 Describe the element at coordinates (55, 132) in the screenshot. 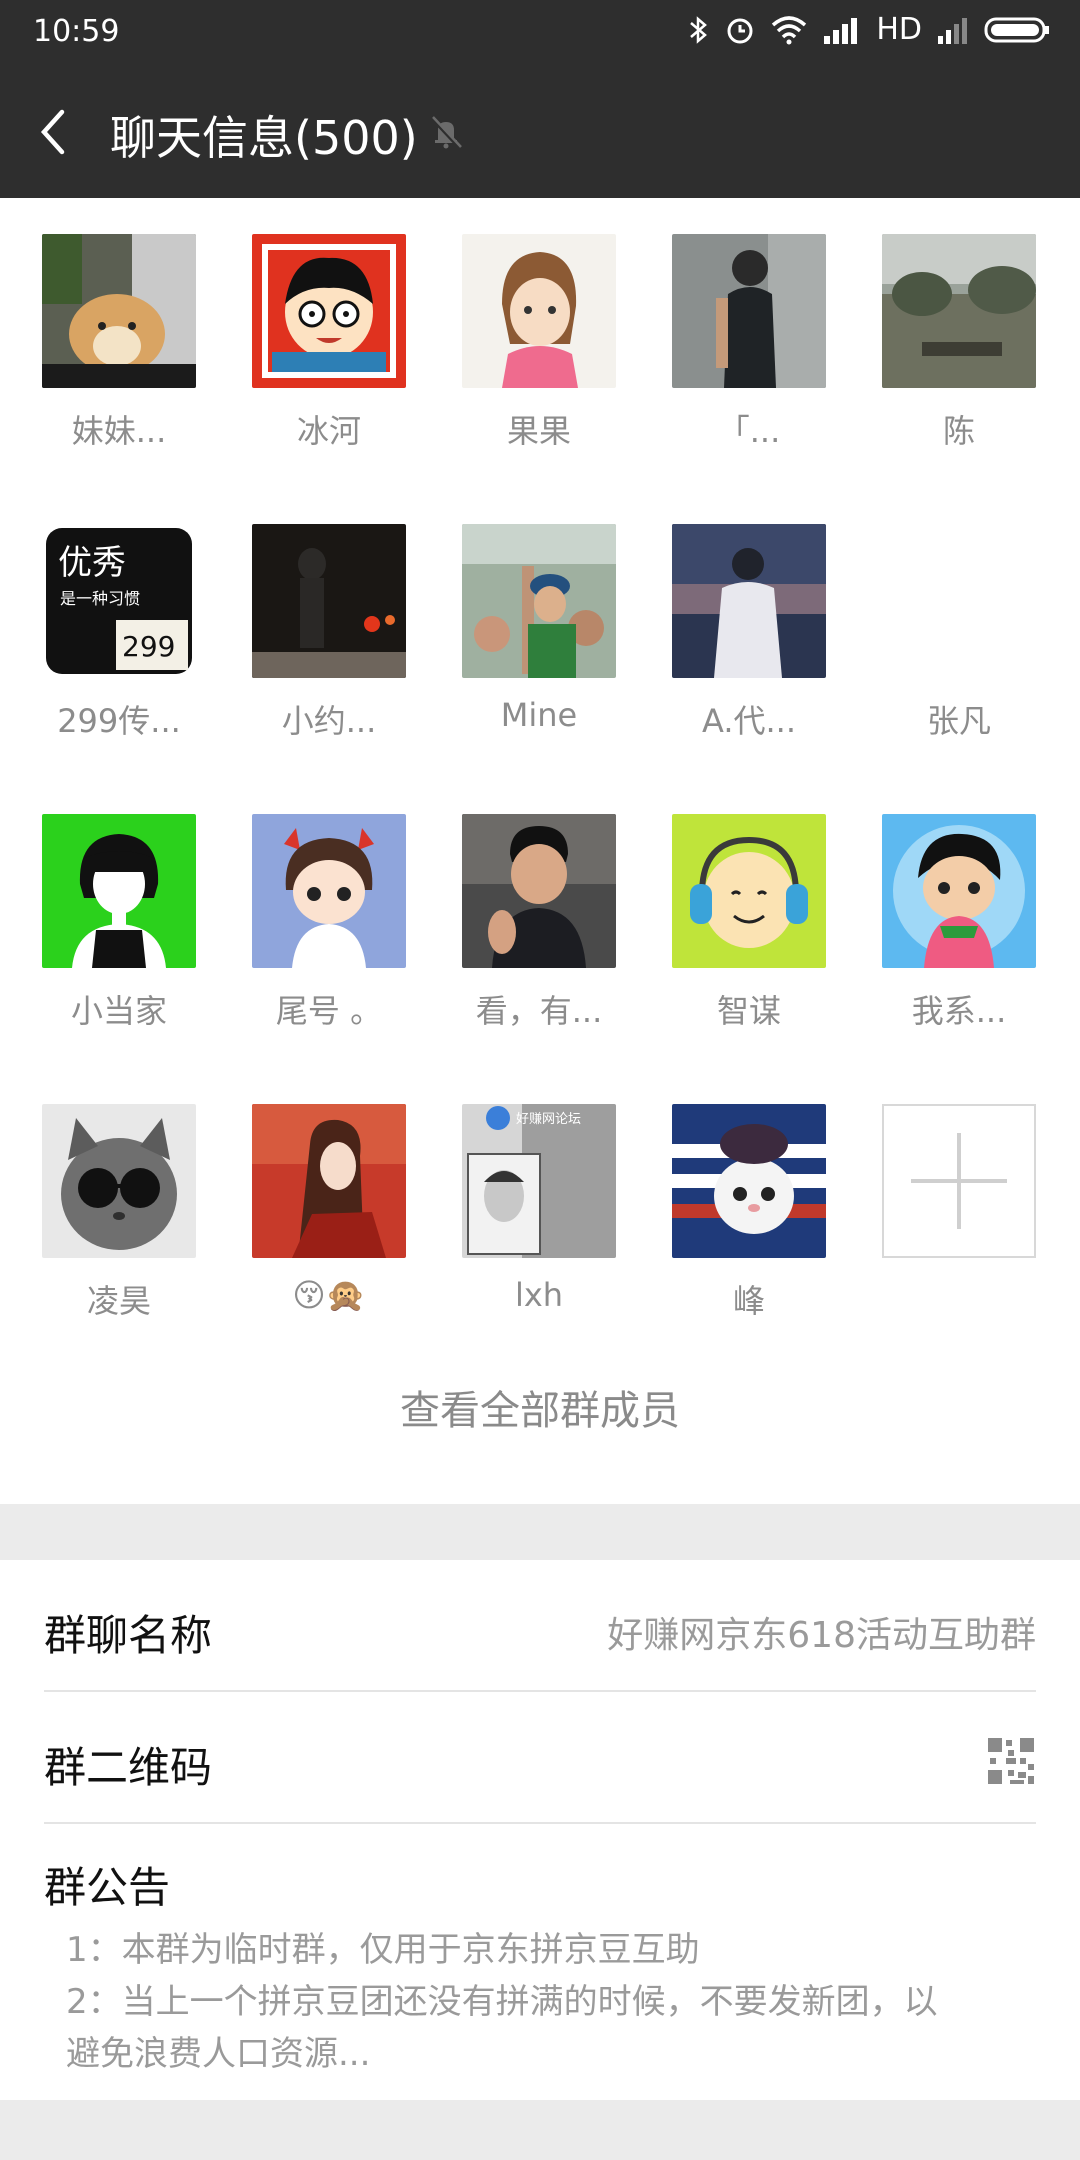

I see `back-arrow-icon` at that location.